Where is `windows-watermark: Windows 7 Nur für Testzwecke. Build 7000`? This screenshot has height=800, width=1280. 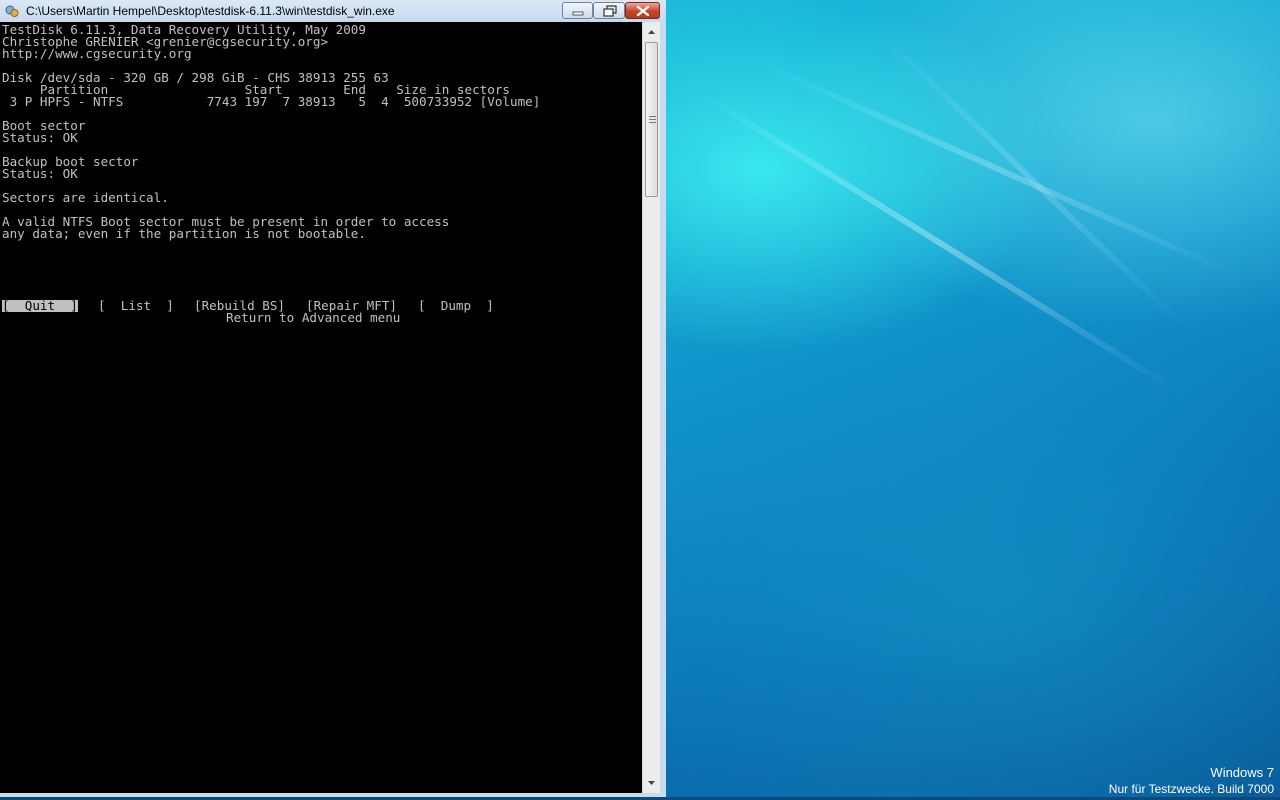
windows-watermark: Windows 7 Nur für Testzwecke. Build 7000 is located at coordinates (1191, 781).